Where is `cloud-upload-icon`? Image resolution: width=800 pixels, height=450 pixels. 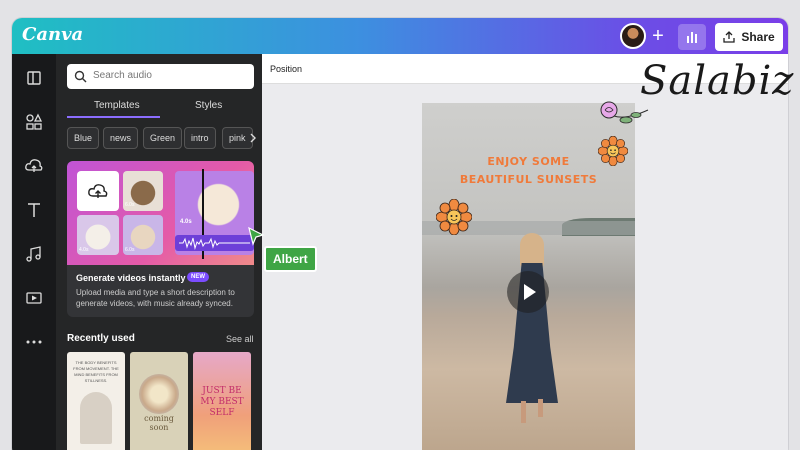
cloud-upload-icon is located at coordinates (98, 191).